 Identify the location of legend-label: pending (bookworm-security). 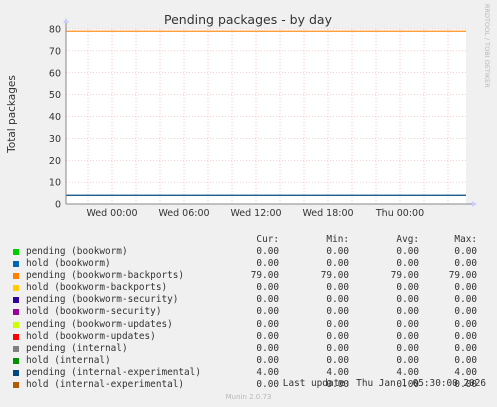
(102, 300).